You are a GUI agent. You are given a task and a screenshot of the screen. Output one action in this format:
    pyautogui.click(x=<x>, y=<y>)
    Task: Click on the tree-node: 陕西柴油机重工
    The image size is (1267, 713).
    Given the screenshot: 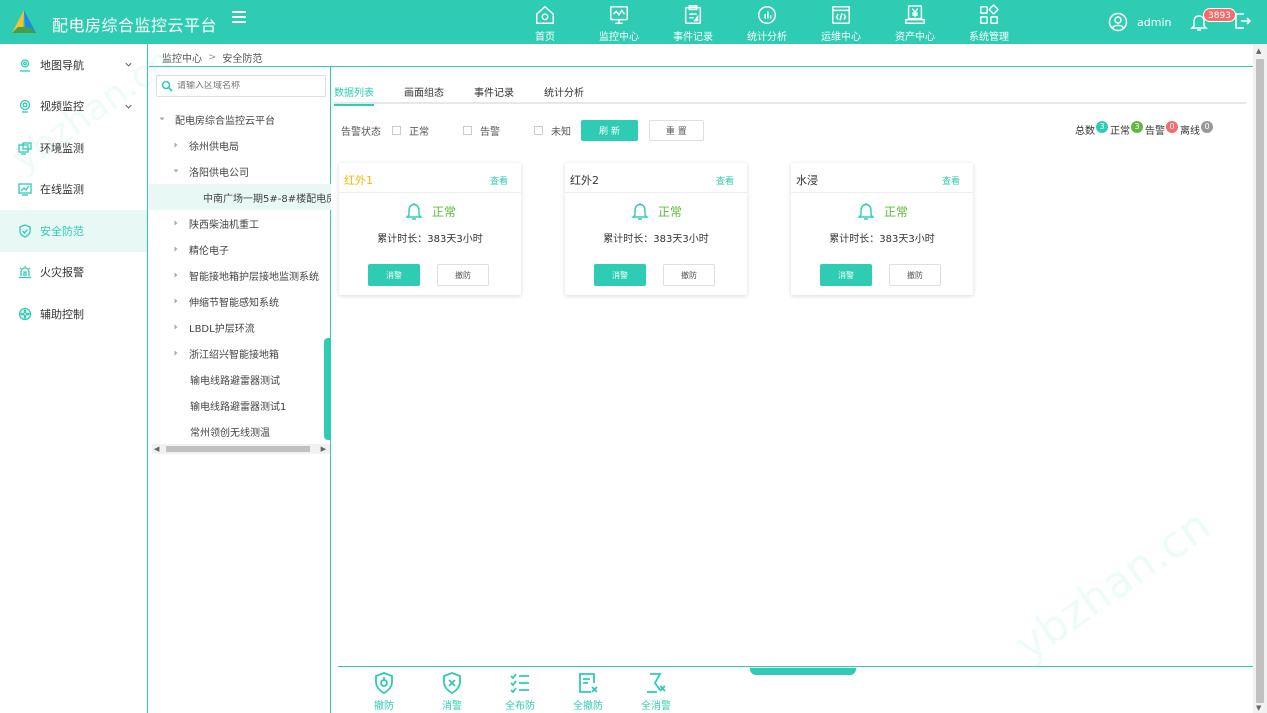 What is the action you would take?
    pyautogui.click(x=240, y=223)
    